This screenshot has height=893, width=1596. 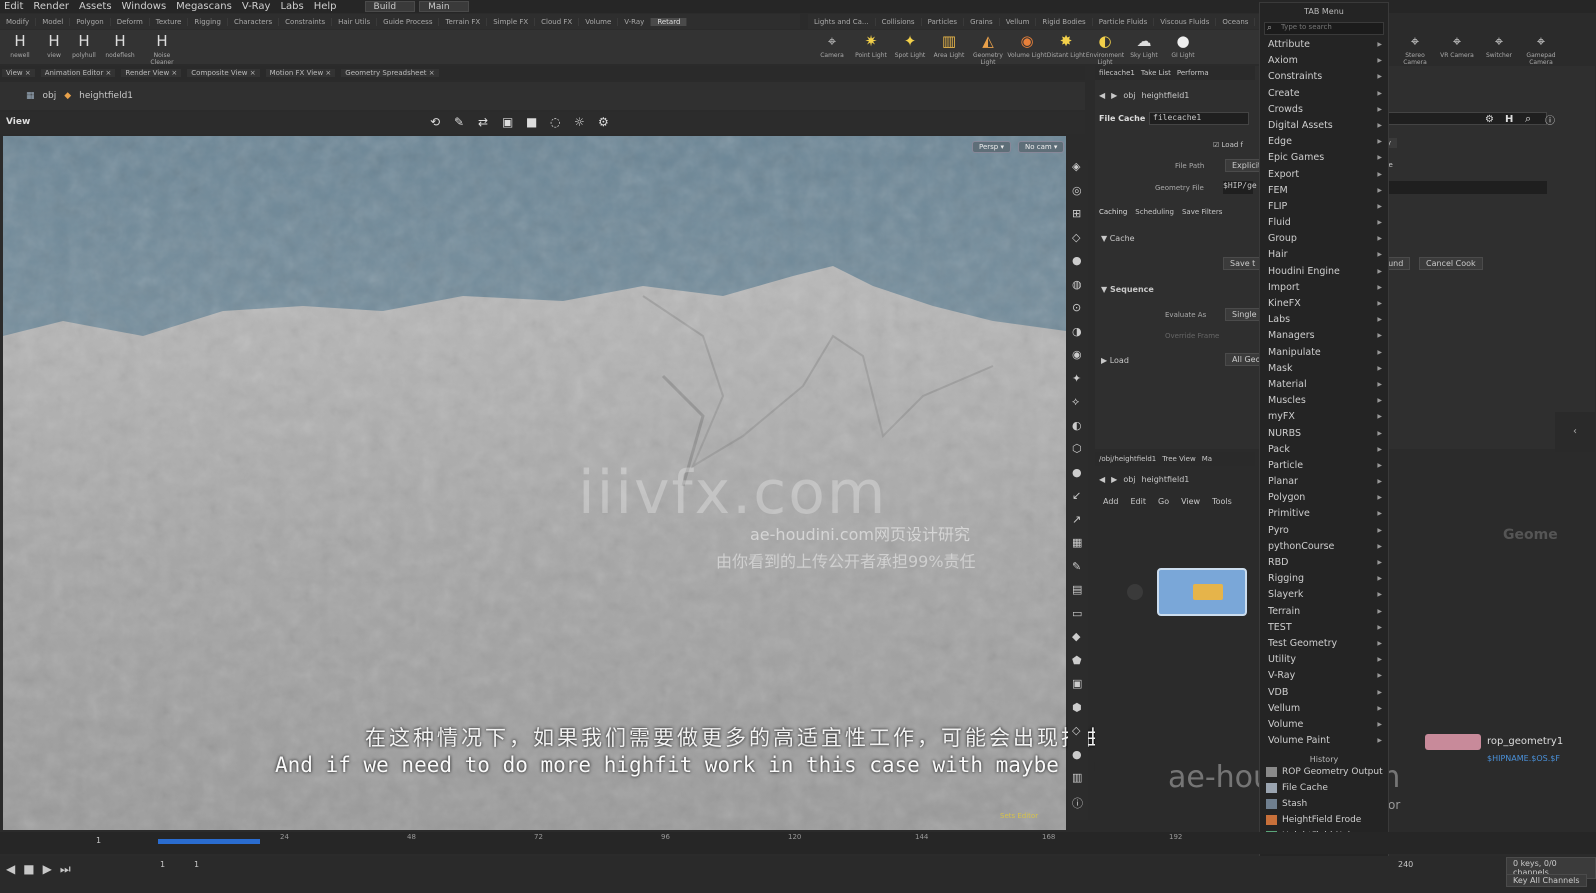 What do you see at coordinates (557, 21) in the screenshot?
I see `shelf-tab: Cloud FX` at bounding box center [557, 21].